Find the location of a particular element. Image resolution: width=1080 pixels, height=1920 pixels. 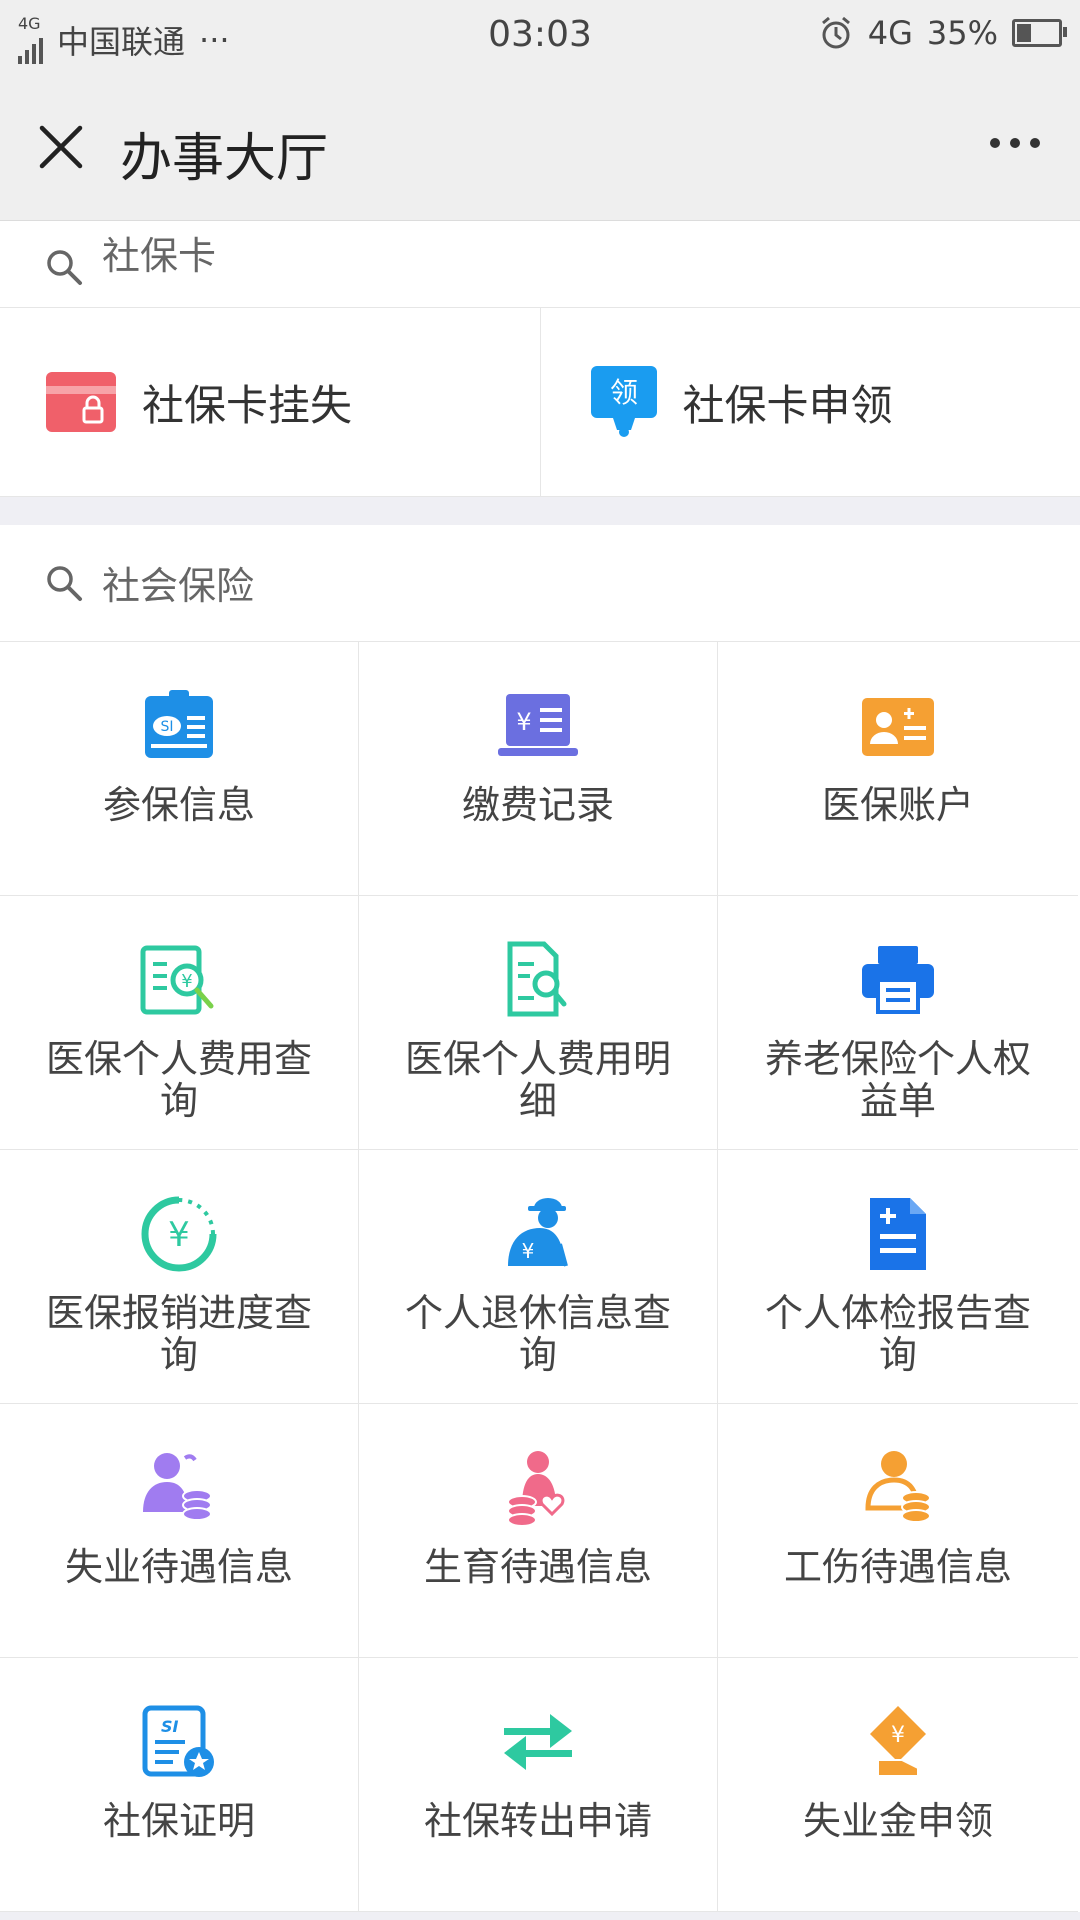

more-icon is located at coordinates (1015, 143).